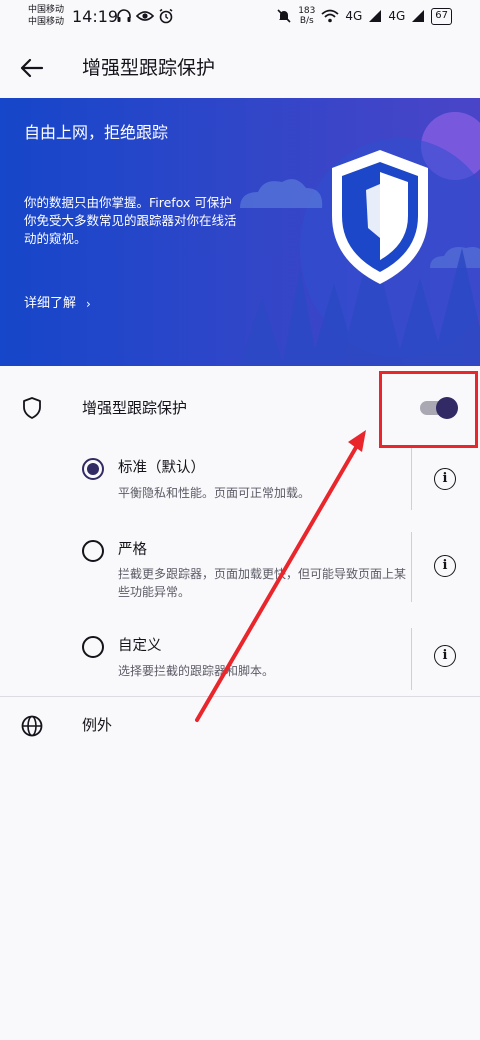 This screenshot has height=1040, width=480. I want to click on radio-custom, so click(93, 647).